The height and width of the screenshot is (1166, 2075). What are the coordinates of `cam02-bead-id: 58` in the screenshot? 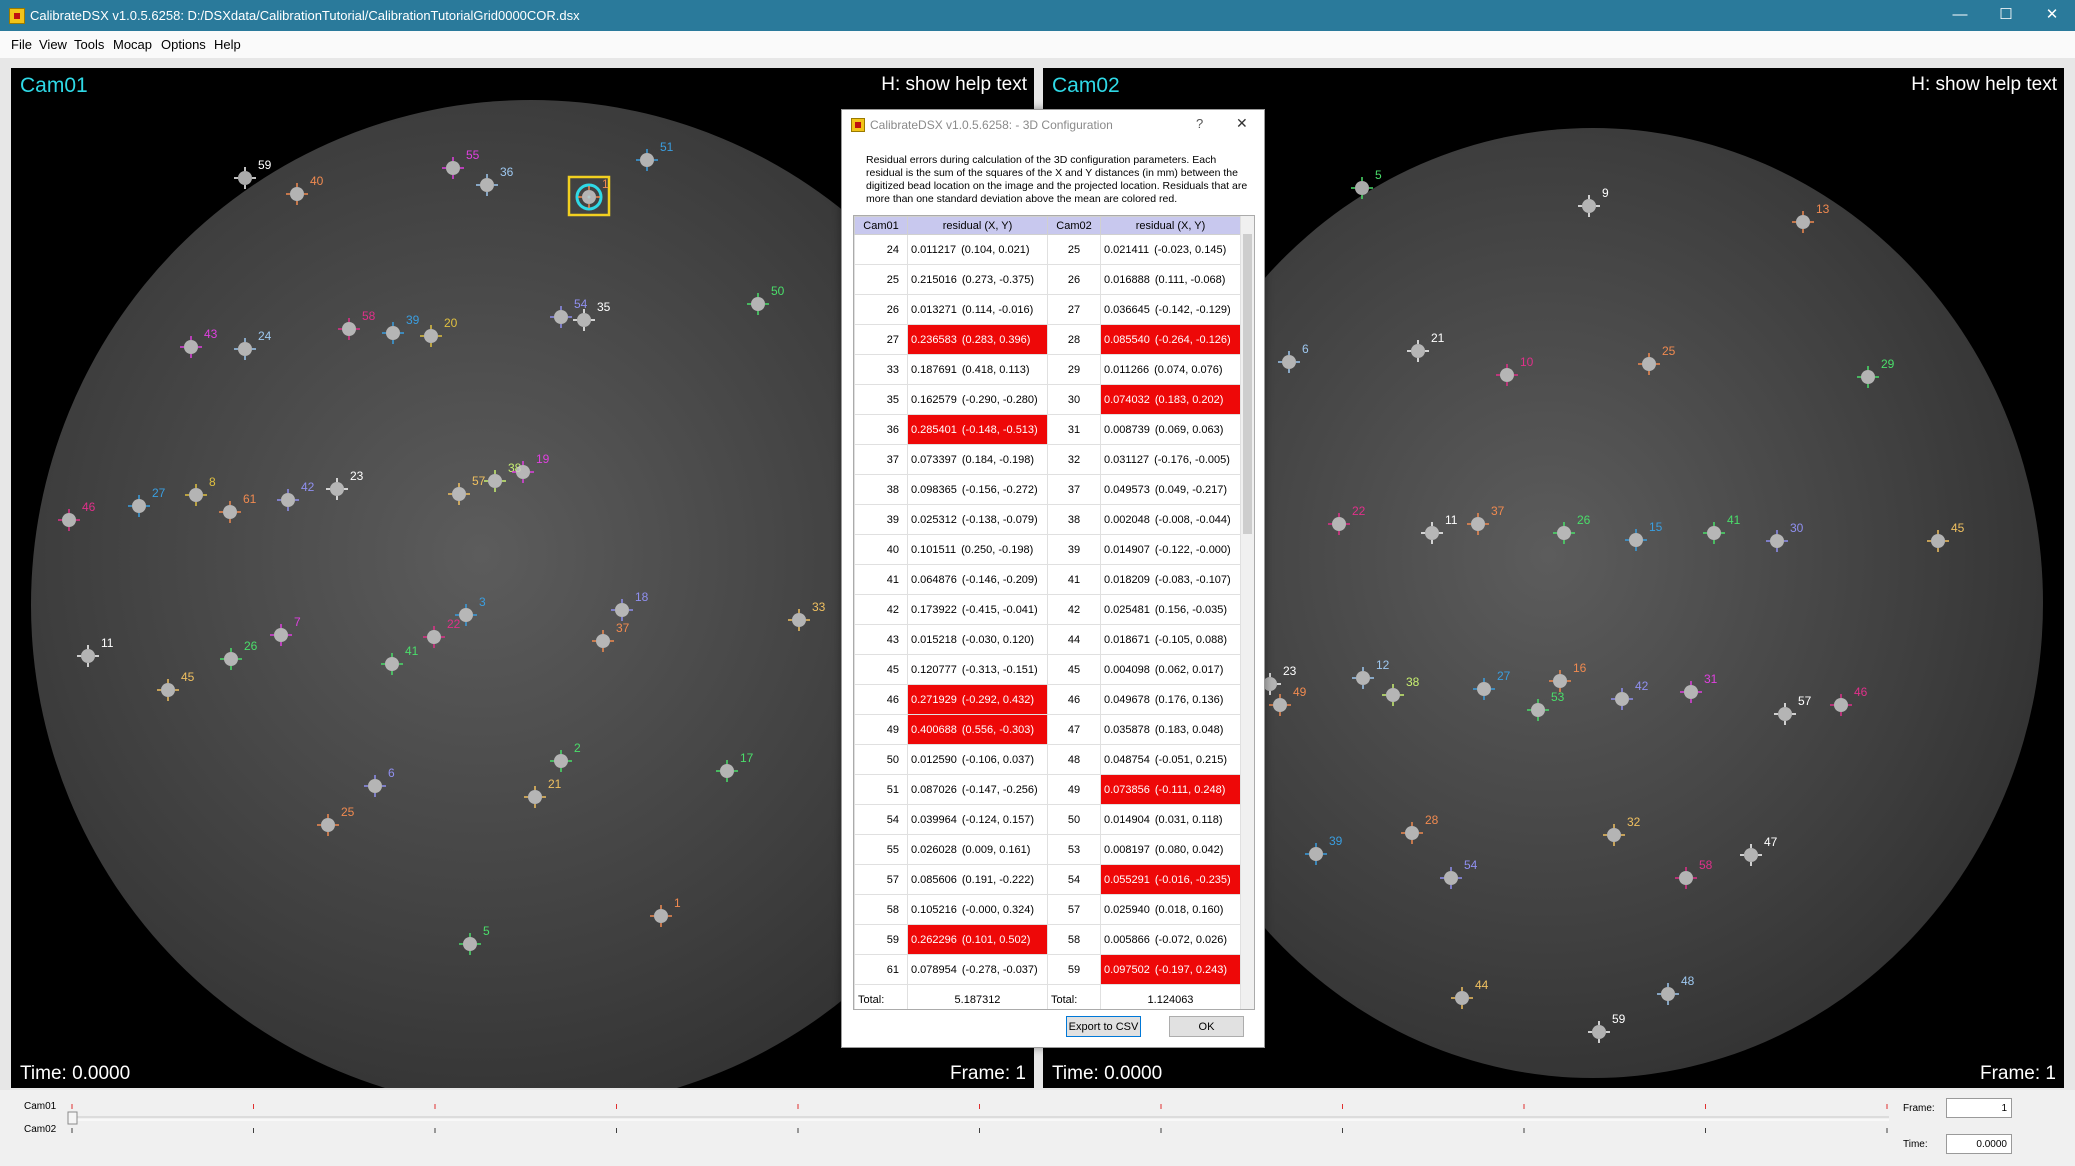 It's located at (1074, 939).